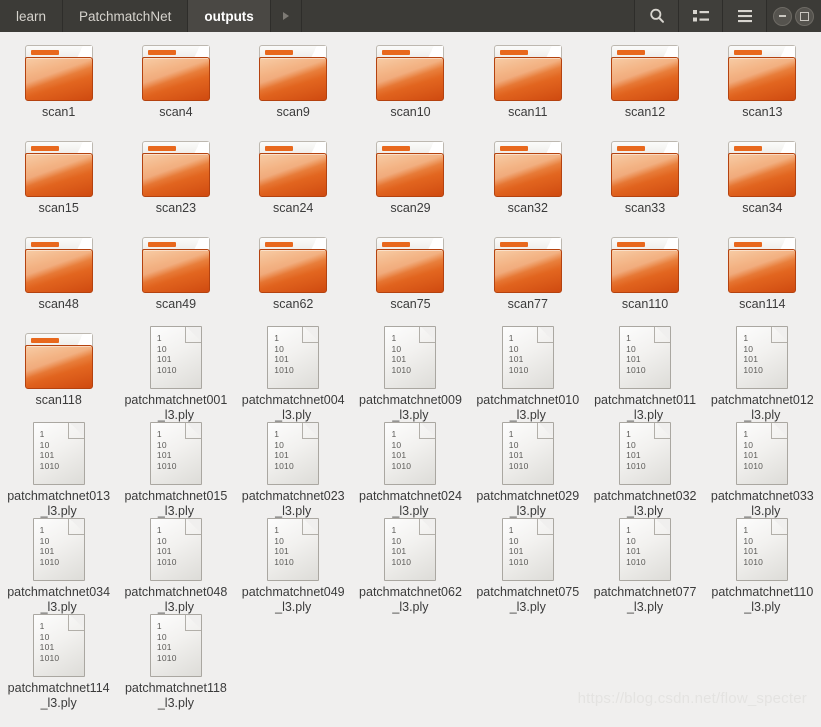 The width and height of the screenshot is (821, 727). What do you see at coordinates (410, 407) in the screenshot?
I see `item-label: patchmatchnet009_l3.ply` at bounding box center [410, 407].